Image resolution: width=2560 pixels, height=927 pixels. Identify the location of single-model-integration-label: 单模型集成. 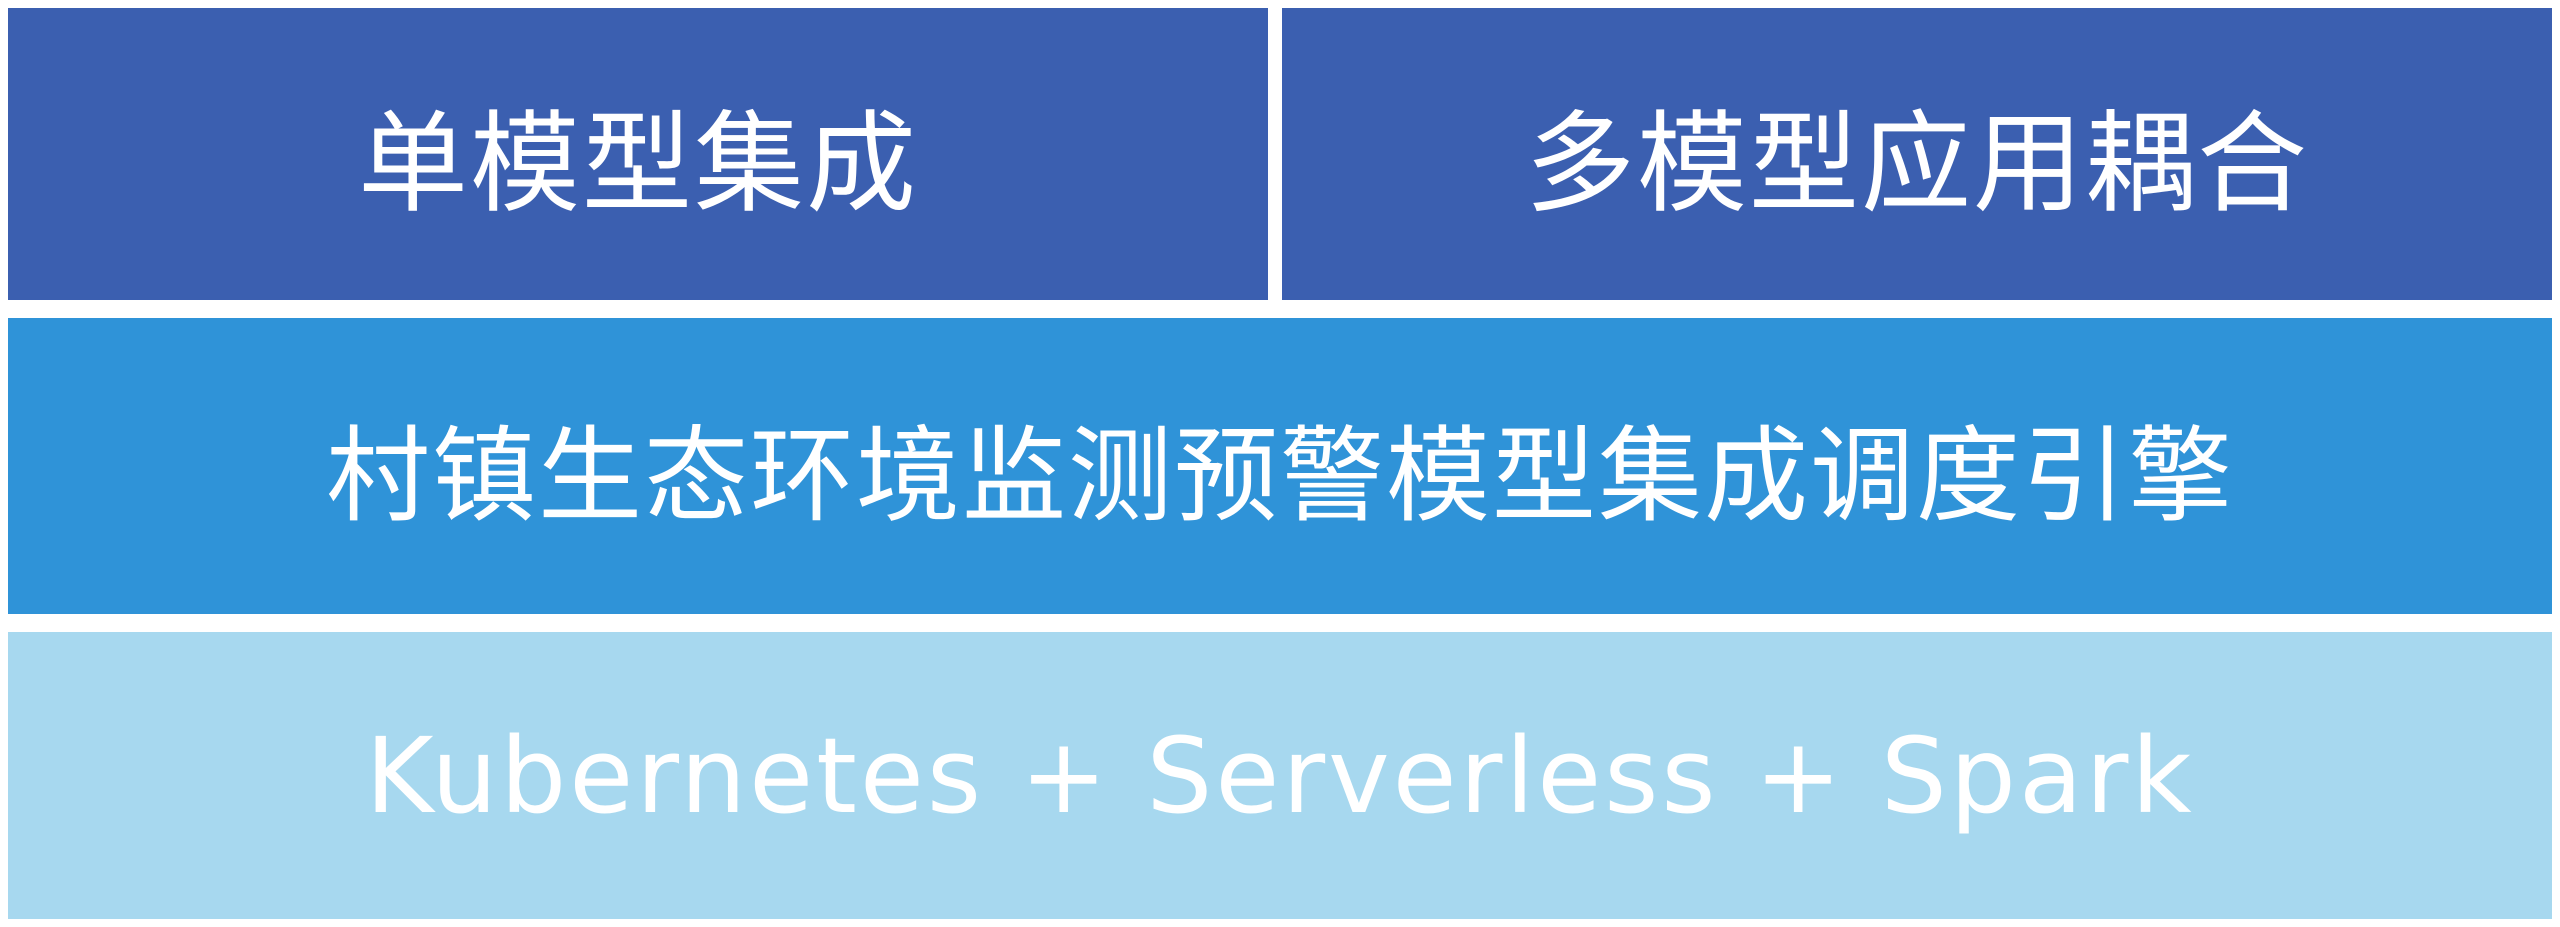
(638, 164).